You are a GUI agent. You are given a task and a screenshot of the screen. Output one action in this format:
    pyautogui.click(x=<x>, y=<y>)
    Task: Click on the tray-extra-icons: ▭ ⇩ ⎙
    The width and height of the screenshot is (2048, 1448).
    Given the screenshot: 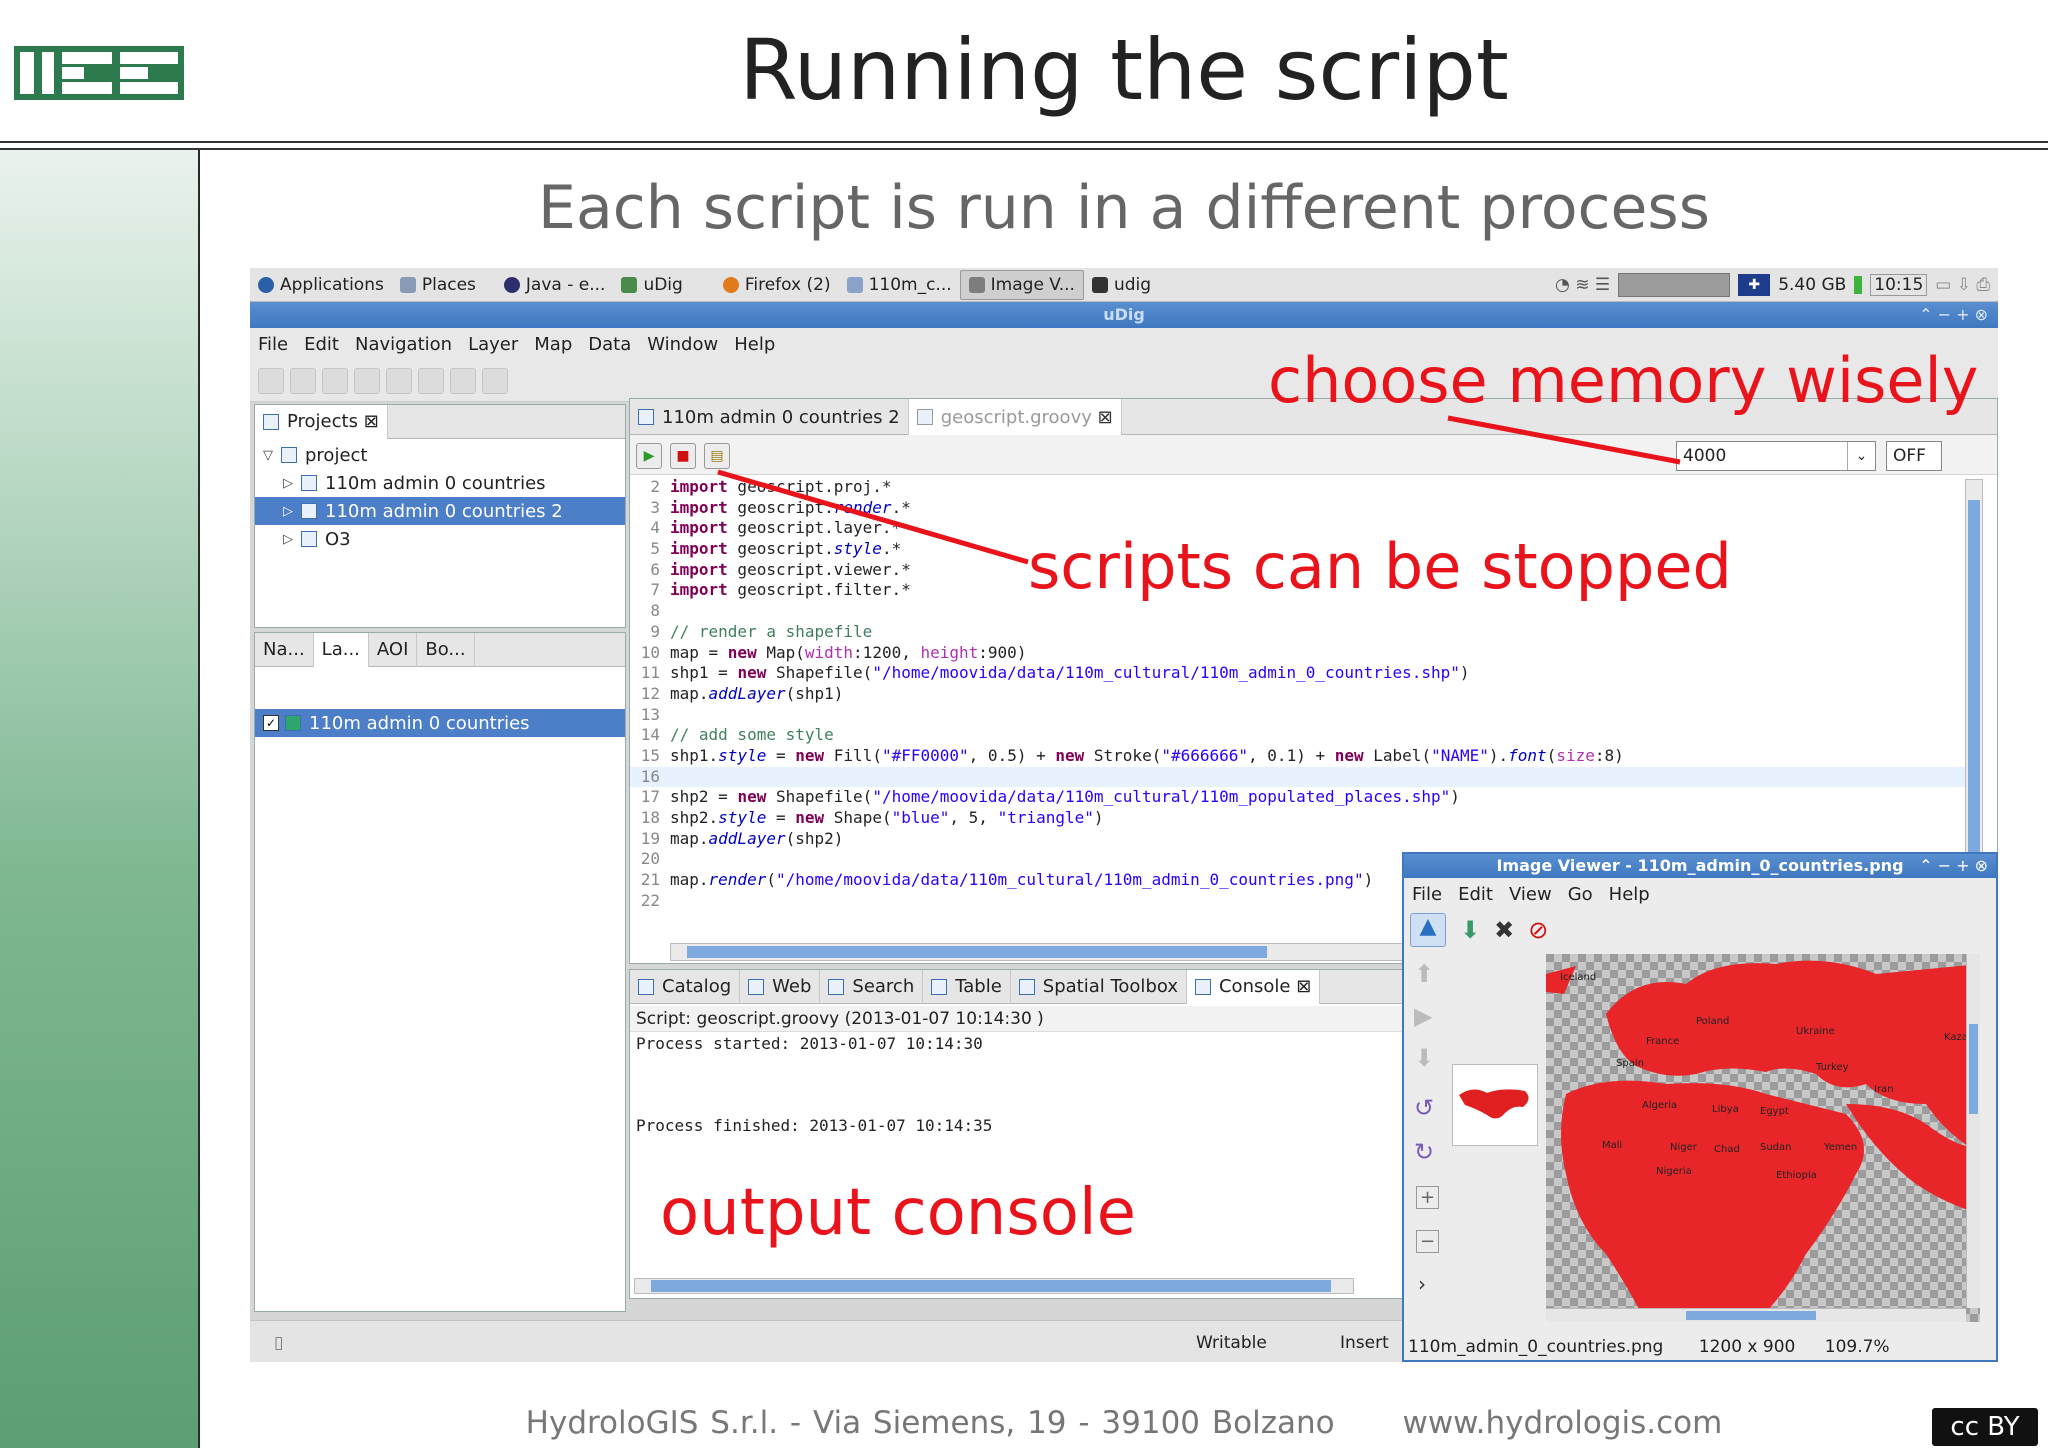 What is the action you would take?
    pyautogui.click(x=1962, y=285)
    